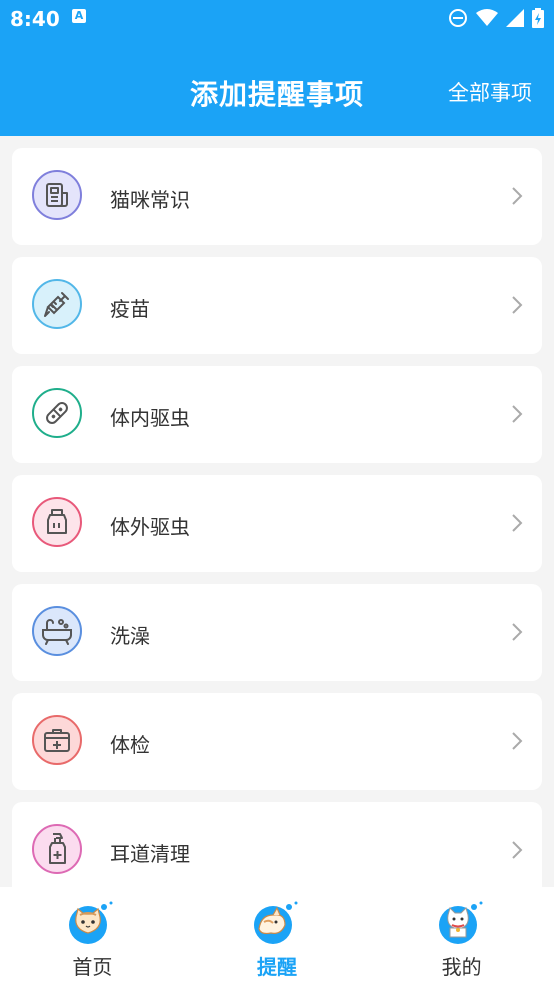  What do you see at coordinates (92, 967) in the screenshot?
I see `tab-label: 首页` at bounding box center [92, 967].